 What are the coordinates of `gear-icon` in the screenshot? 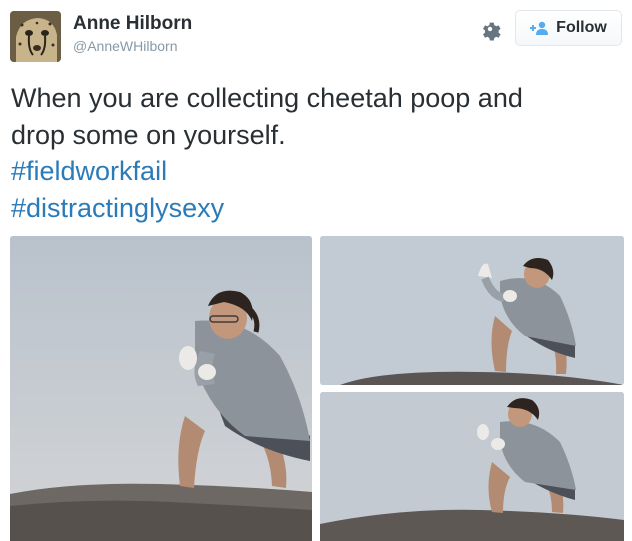 It's located at (490, 29).